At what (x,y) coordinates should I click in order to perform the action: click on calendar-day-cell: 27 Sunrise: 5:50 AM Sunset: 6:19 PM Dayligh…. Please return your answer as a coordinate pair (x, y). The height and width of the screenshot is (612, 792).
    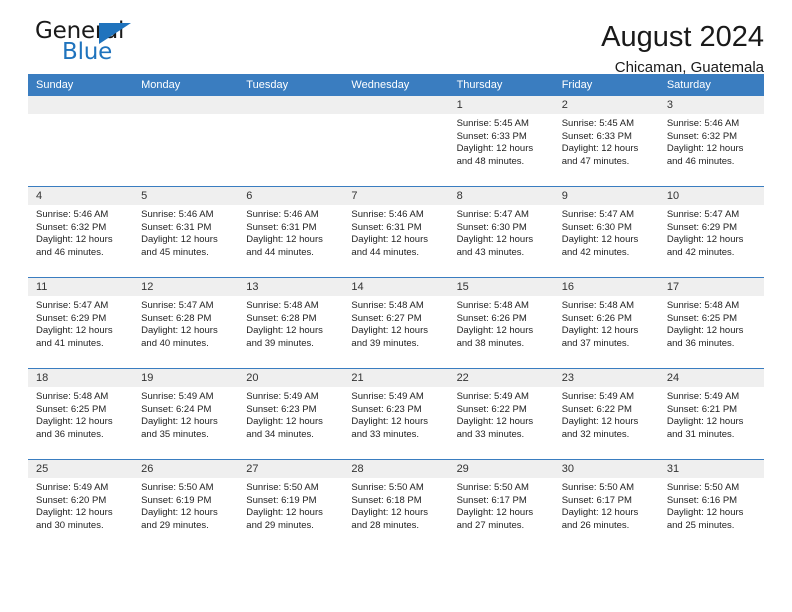
    Looking at the image, I should click on (291, 504).